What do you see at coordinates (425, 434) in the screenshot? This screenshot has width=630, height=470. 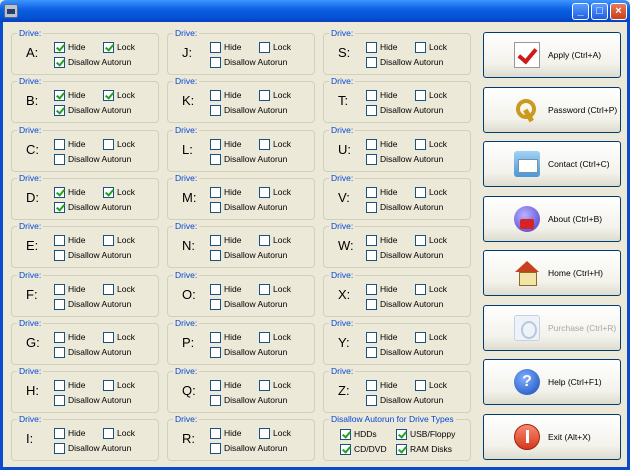 I see `usb-floppy-checkbox: USB/Floppy` at bounding box center [425, 434].